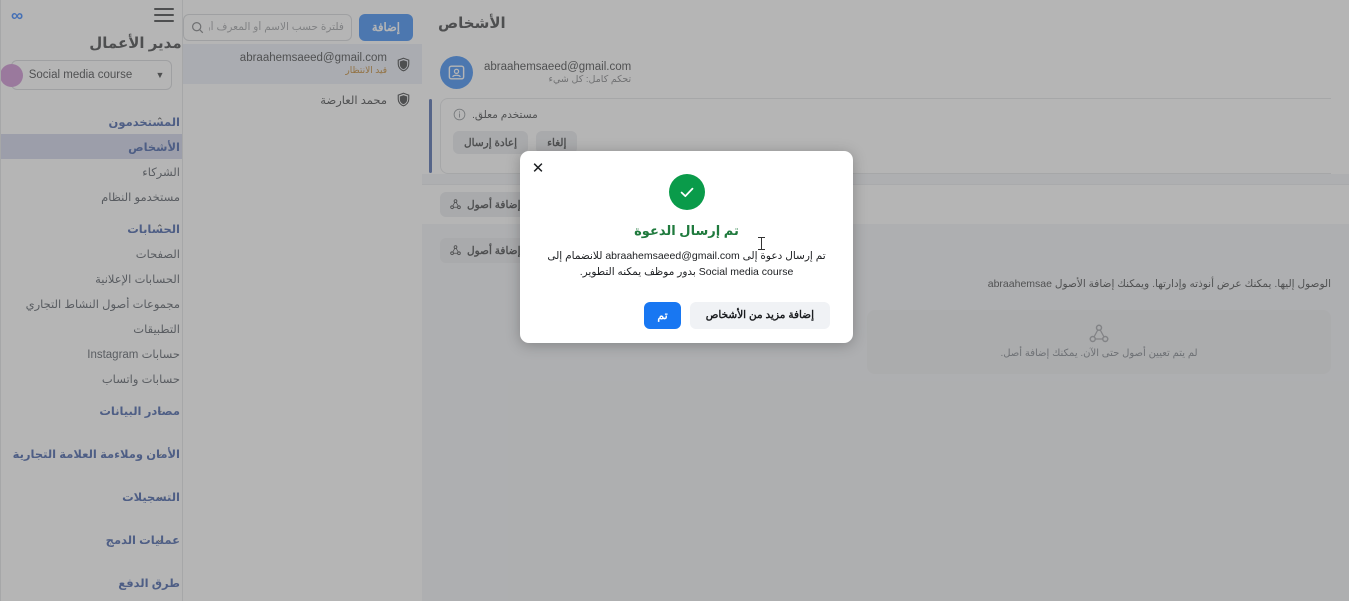 This screenshot has width=1349, height=601. What do you see at coordinates (761, 243) in the screenshot?
I see `text-cursor` at bounding box center [761, 243].